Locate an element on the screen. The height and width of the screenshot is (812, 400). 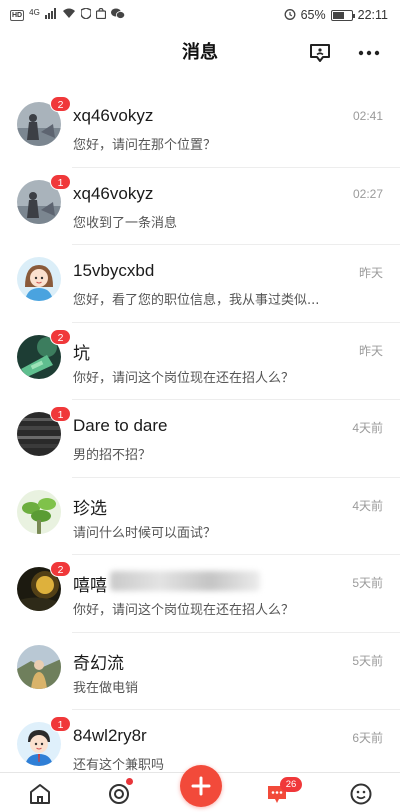
bottom-tab-bar: 26 is located at coordinates (200, 788).